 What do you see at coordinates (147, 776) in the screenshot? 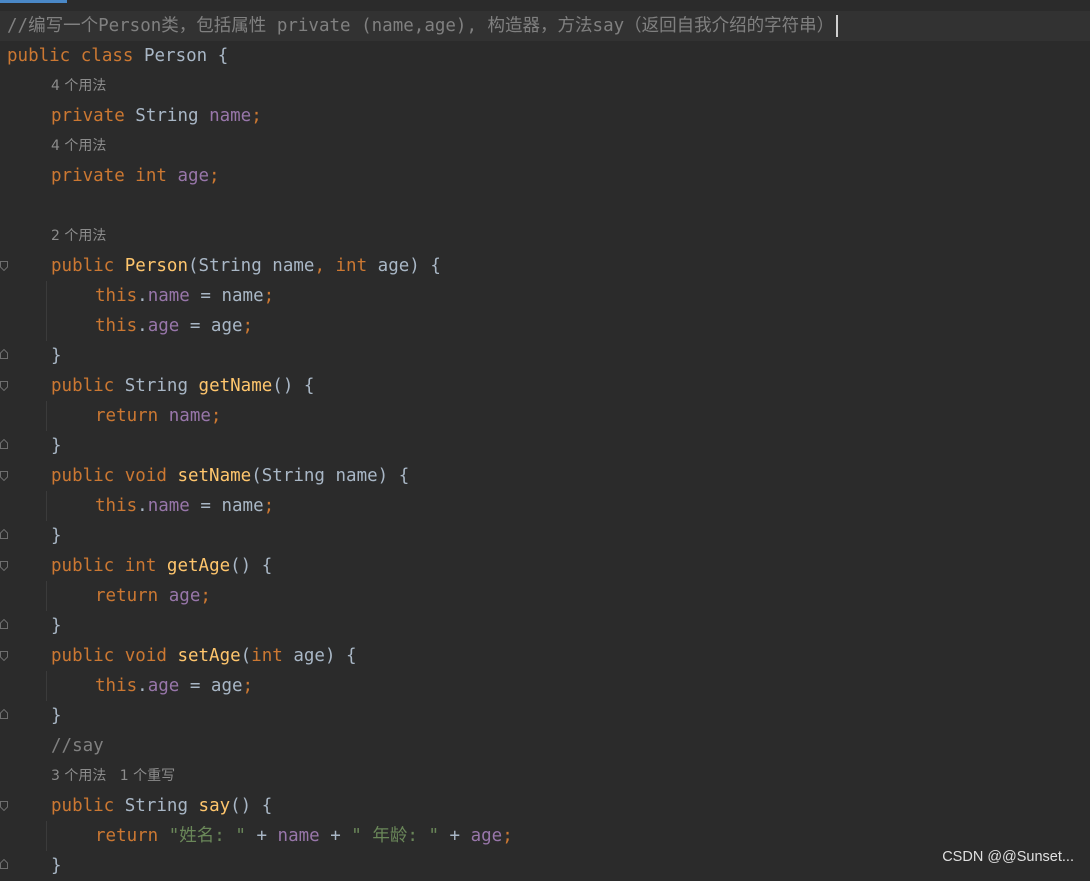
I see `override-hint: 1 个重写` at bounding box center [147, 776].